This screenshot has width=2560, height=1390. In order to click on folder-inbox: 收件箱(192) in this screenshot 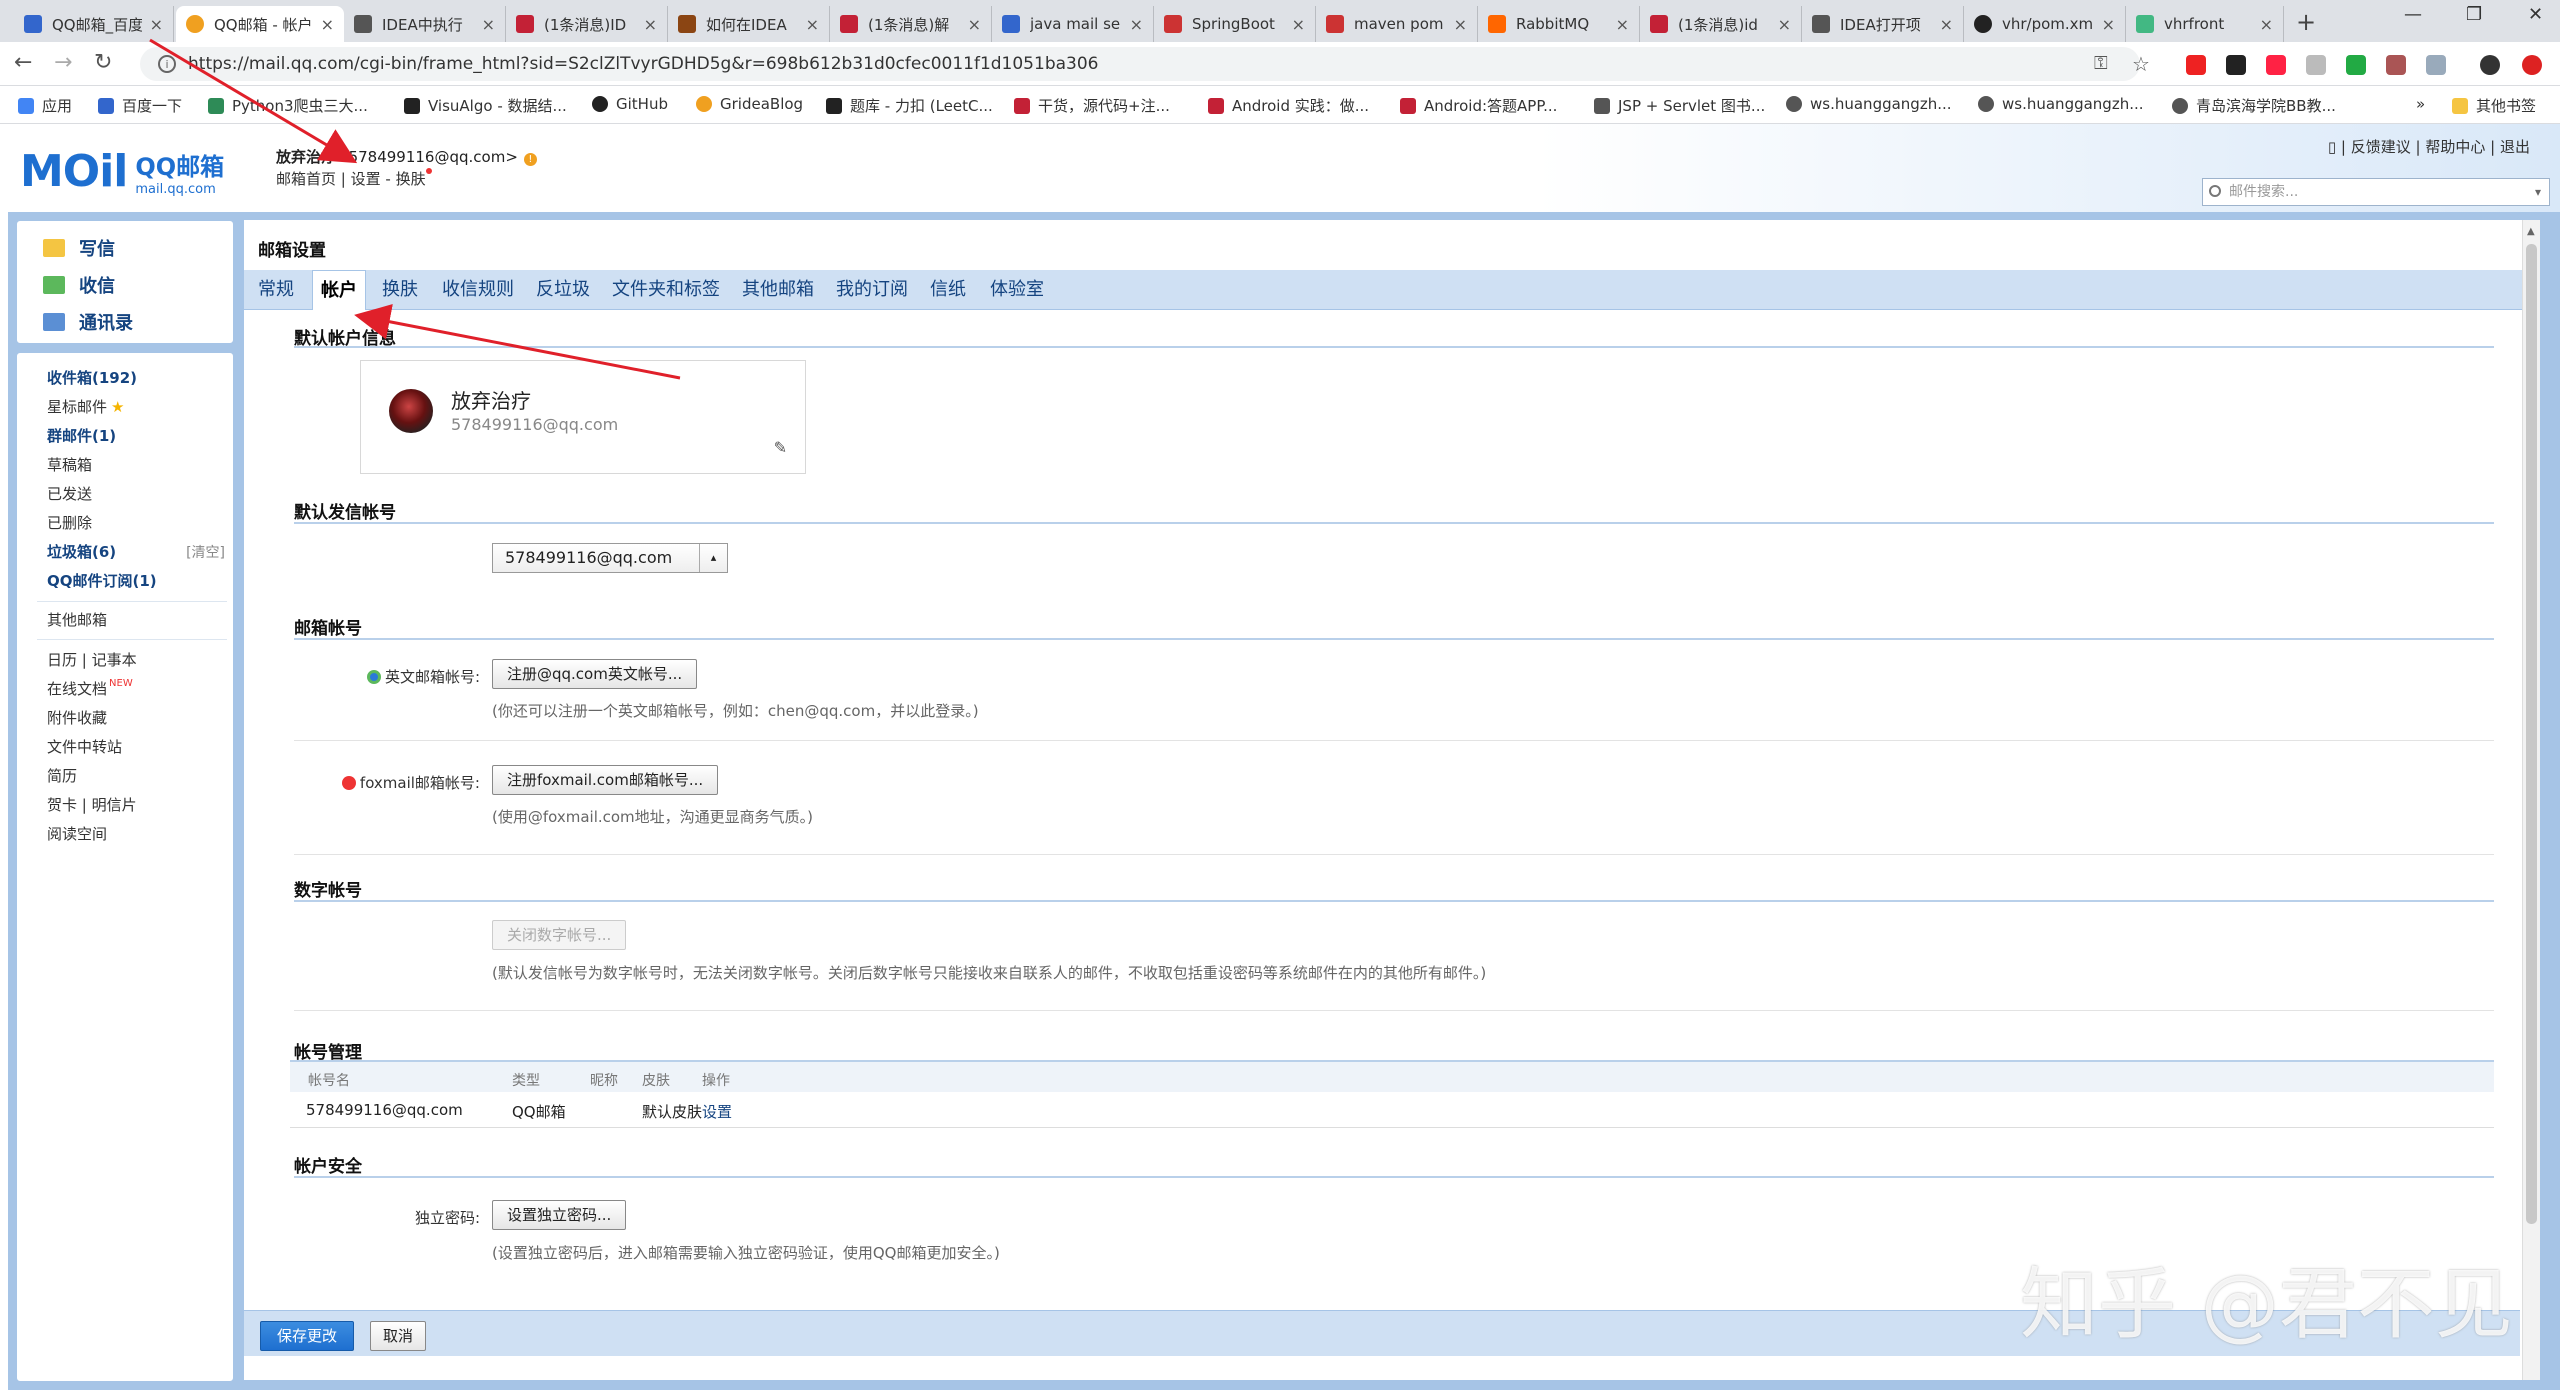, I will do `click(92, 377)`.